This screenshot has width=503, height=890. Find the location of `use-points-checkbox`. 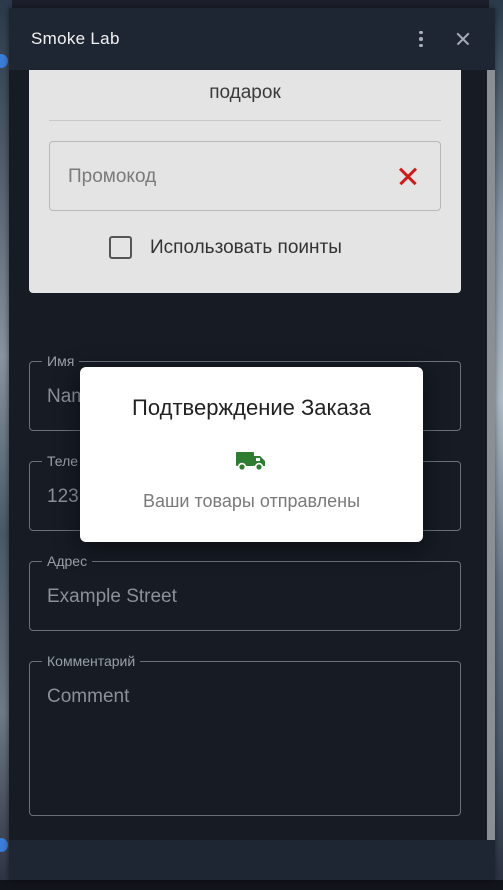

use-points-checkbox is located at coordinates (120, 247).